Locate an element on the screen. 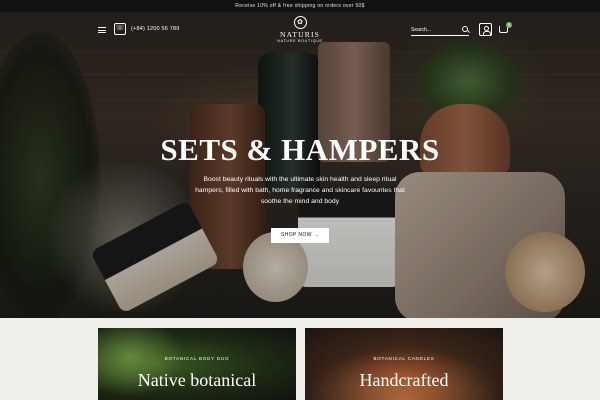 This screenshot has height=400, width=600. collection-card-botanical-candles: BOTANICAL CANDLES Handcrafted is located at coordinates (404, 364).